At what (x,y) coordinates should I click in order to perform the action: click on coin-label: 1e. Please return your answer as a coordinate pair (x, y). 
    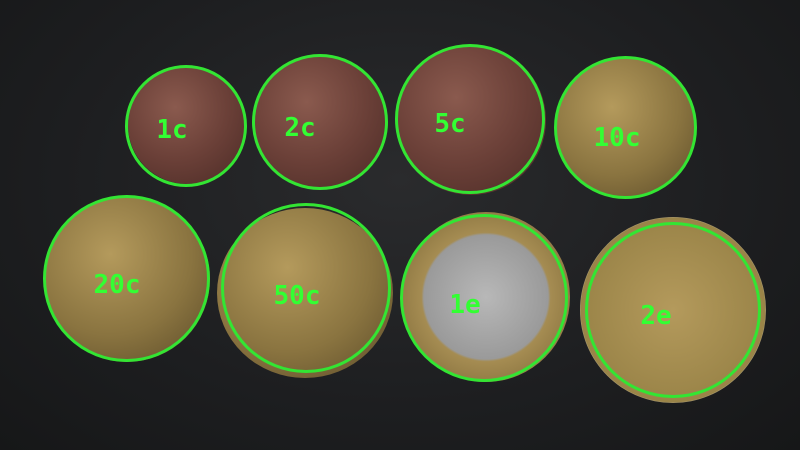
    Looking at the image, I should click on (465, 305).